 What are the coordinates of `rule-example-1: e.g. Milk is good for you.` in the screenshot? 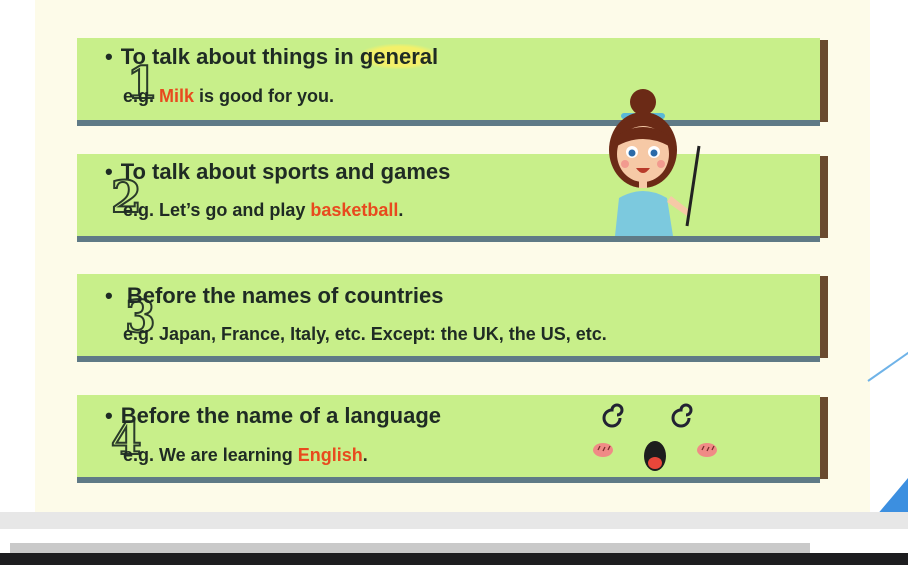 It's located at (228, 96).